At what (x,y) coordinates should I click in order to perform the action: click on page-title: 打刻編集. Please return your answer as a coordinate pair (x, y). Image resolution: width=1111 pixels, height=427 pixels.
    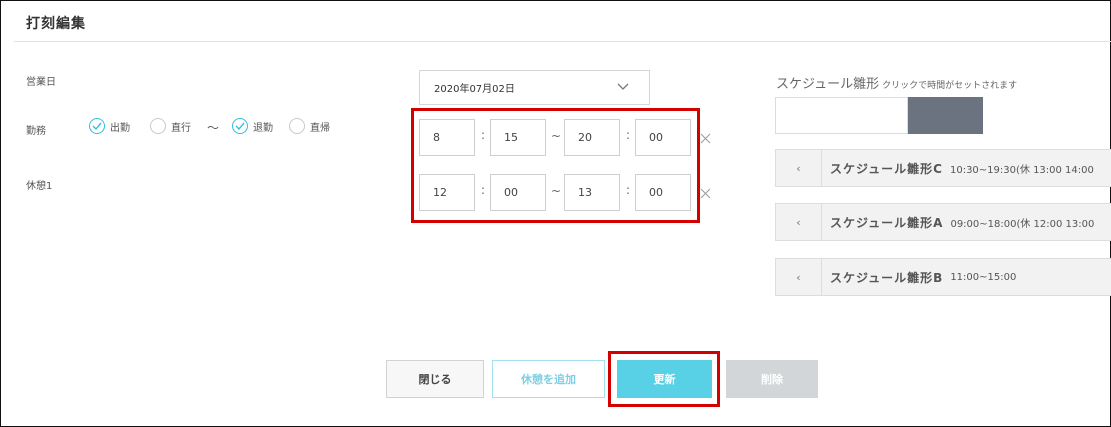
    Looking at the image, I should click on (56, 24).